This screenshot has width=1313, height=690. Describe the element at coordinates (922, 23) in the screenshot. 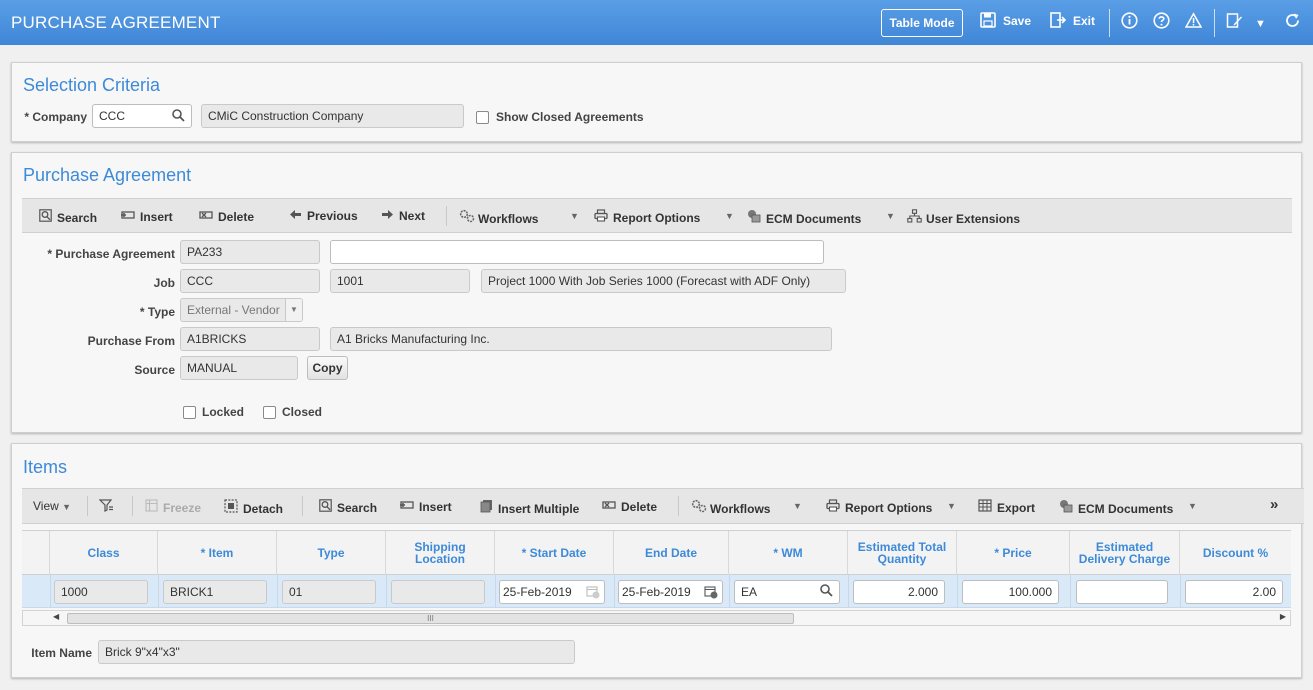

I see `table-mode-button: Table Mode` at that location.